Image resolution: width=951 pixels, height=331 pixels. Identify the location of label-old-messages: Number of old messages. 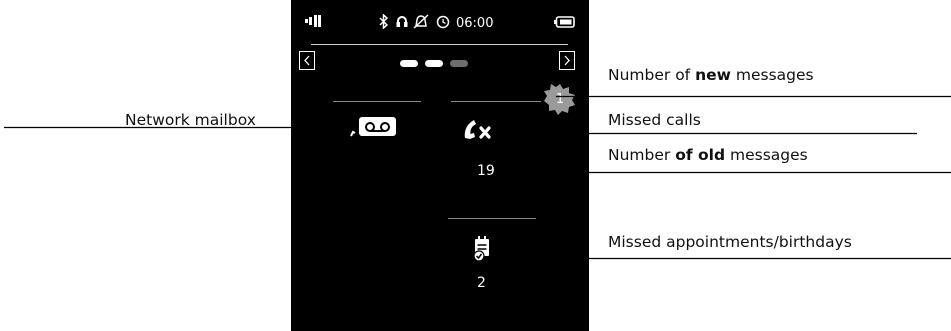
(708, 155).